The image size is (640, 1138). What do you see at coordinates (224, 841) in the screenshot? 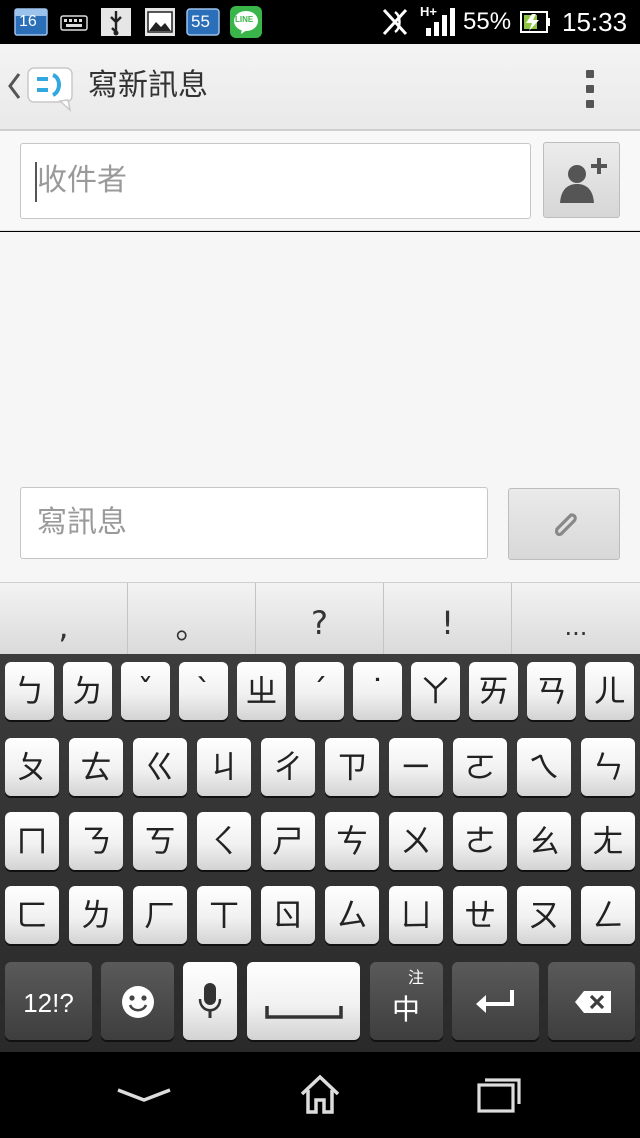
I see `key-q: ㄑ` at bounding box center [224, 841].